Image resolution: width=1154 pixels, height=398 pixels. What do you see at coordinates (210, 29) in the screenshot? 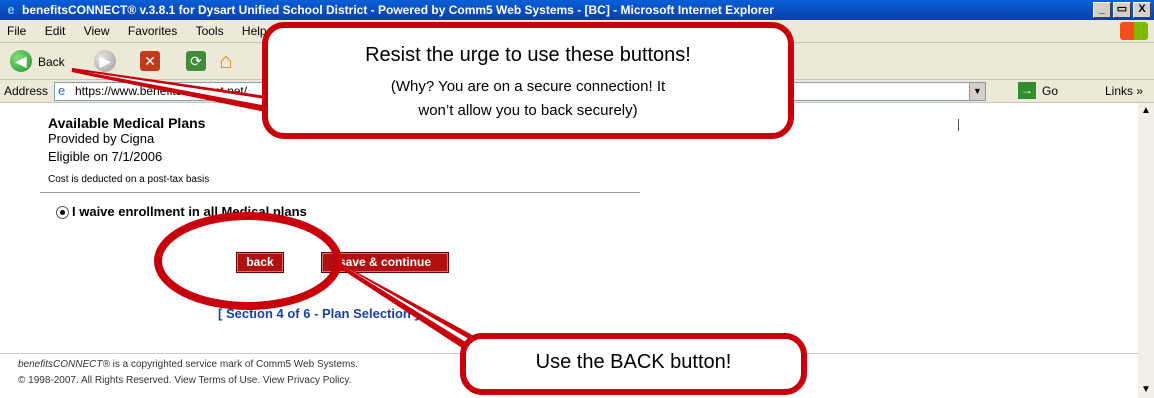
I see `menu-tools: Tools` at bounding box center [210, 29].